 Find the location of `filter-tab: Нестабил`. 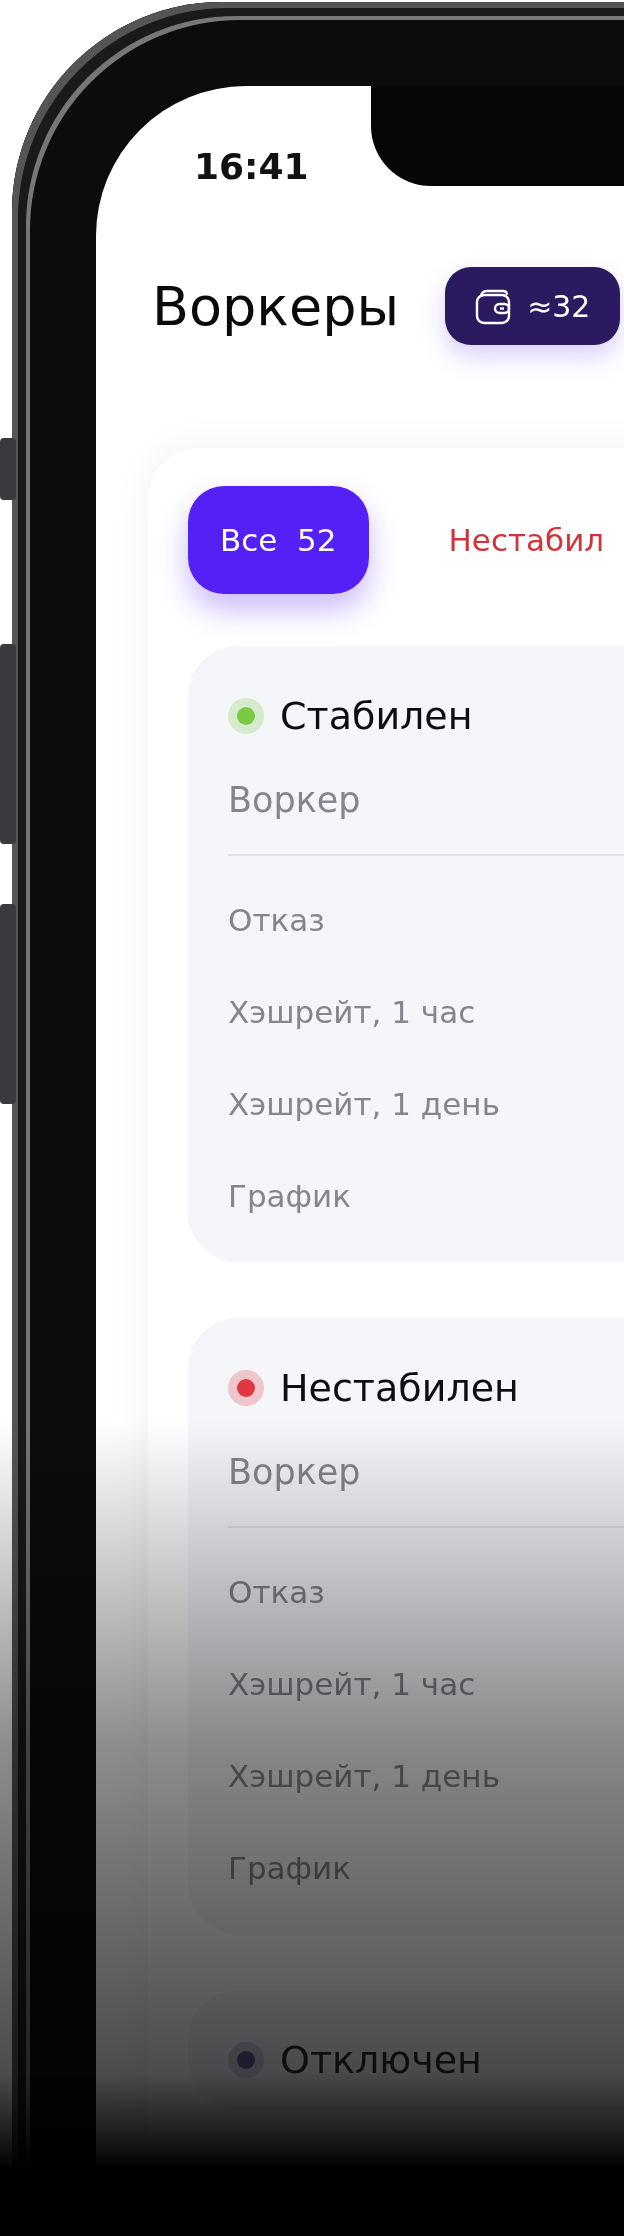

filter-tab: Нестабил is located at coordinates (526, 540).